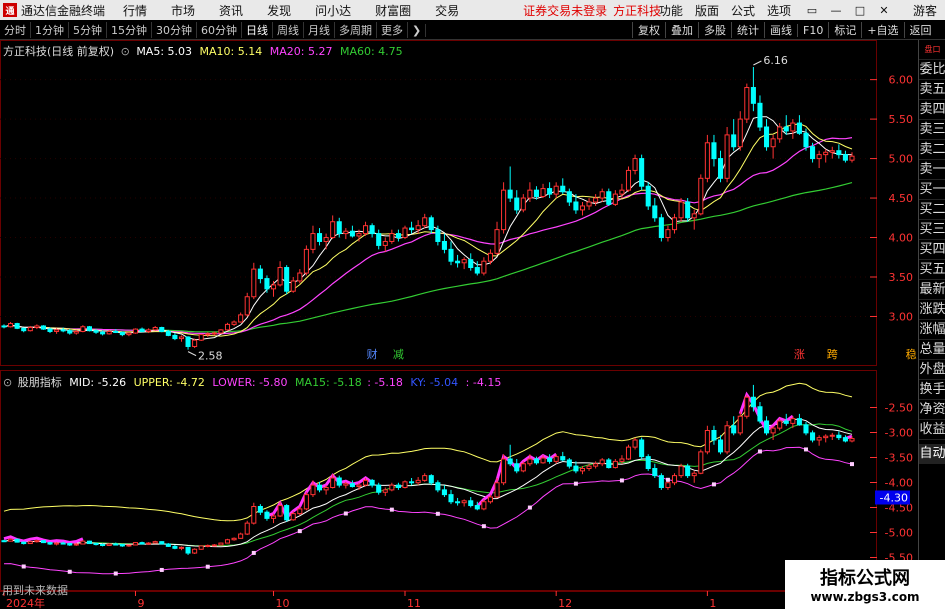  I want to click on period-multi: 多周期, so click(356, 30).